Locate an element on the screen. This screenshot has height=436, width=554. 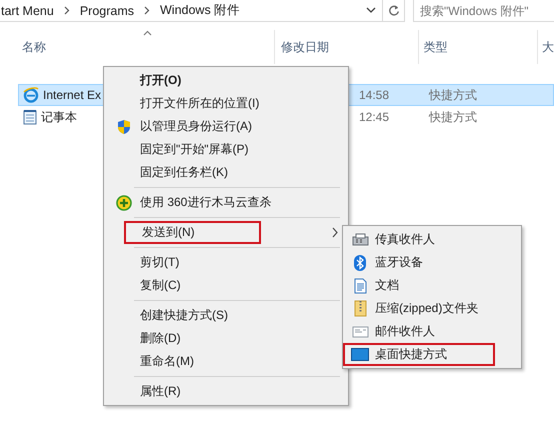
file-name: Internet Ex is located at coordinates (72, 95).